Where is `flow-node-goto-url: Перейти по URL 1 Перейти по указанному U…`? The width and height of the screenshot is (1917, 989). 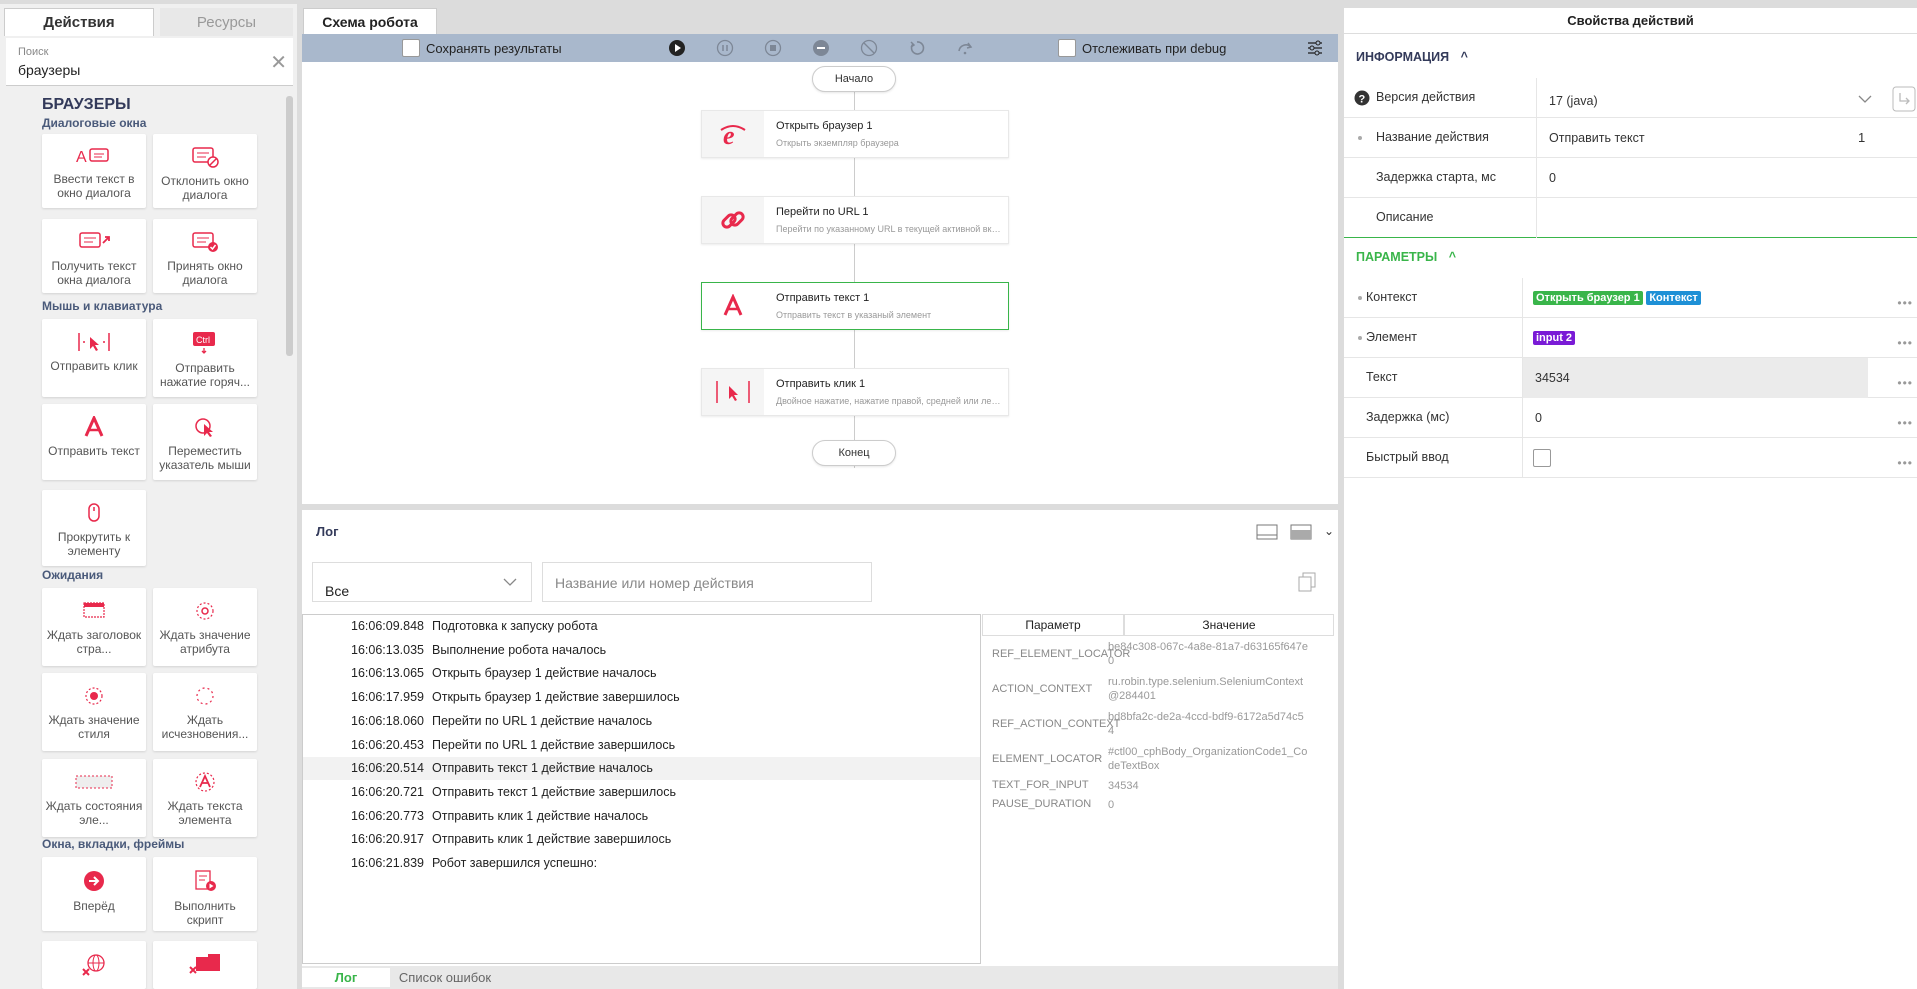
flow-node-goto-url: Перейти по URL 1 Перейти по указанному U… is located at coordinates (855, 220).